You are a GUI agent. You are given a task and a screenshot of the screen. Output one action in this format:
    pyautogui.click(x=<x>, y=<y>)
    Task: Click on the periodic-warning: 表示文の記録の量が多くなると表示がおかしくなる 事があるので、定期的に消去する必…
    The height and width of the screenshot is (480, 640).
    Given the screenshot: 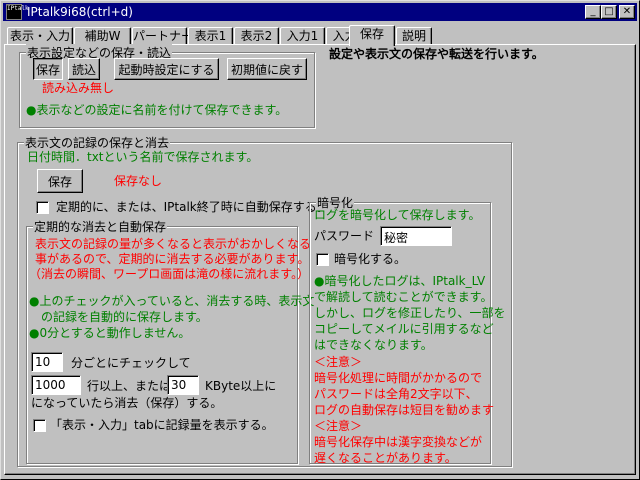 What is the action you would take?
    pyautogui.click(x=170, y=259)
    